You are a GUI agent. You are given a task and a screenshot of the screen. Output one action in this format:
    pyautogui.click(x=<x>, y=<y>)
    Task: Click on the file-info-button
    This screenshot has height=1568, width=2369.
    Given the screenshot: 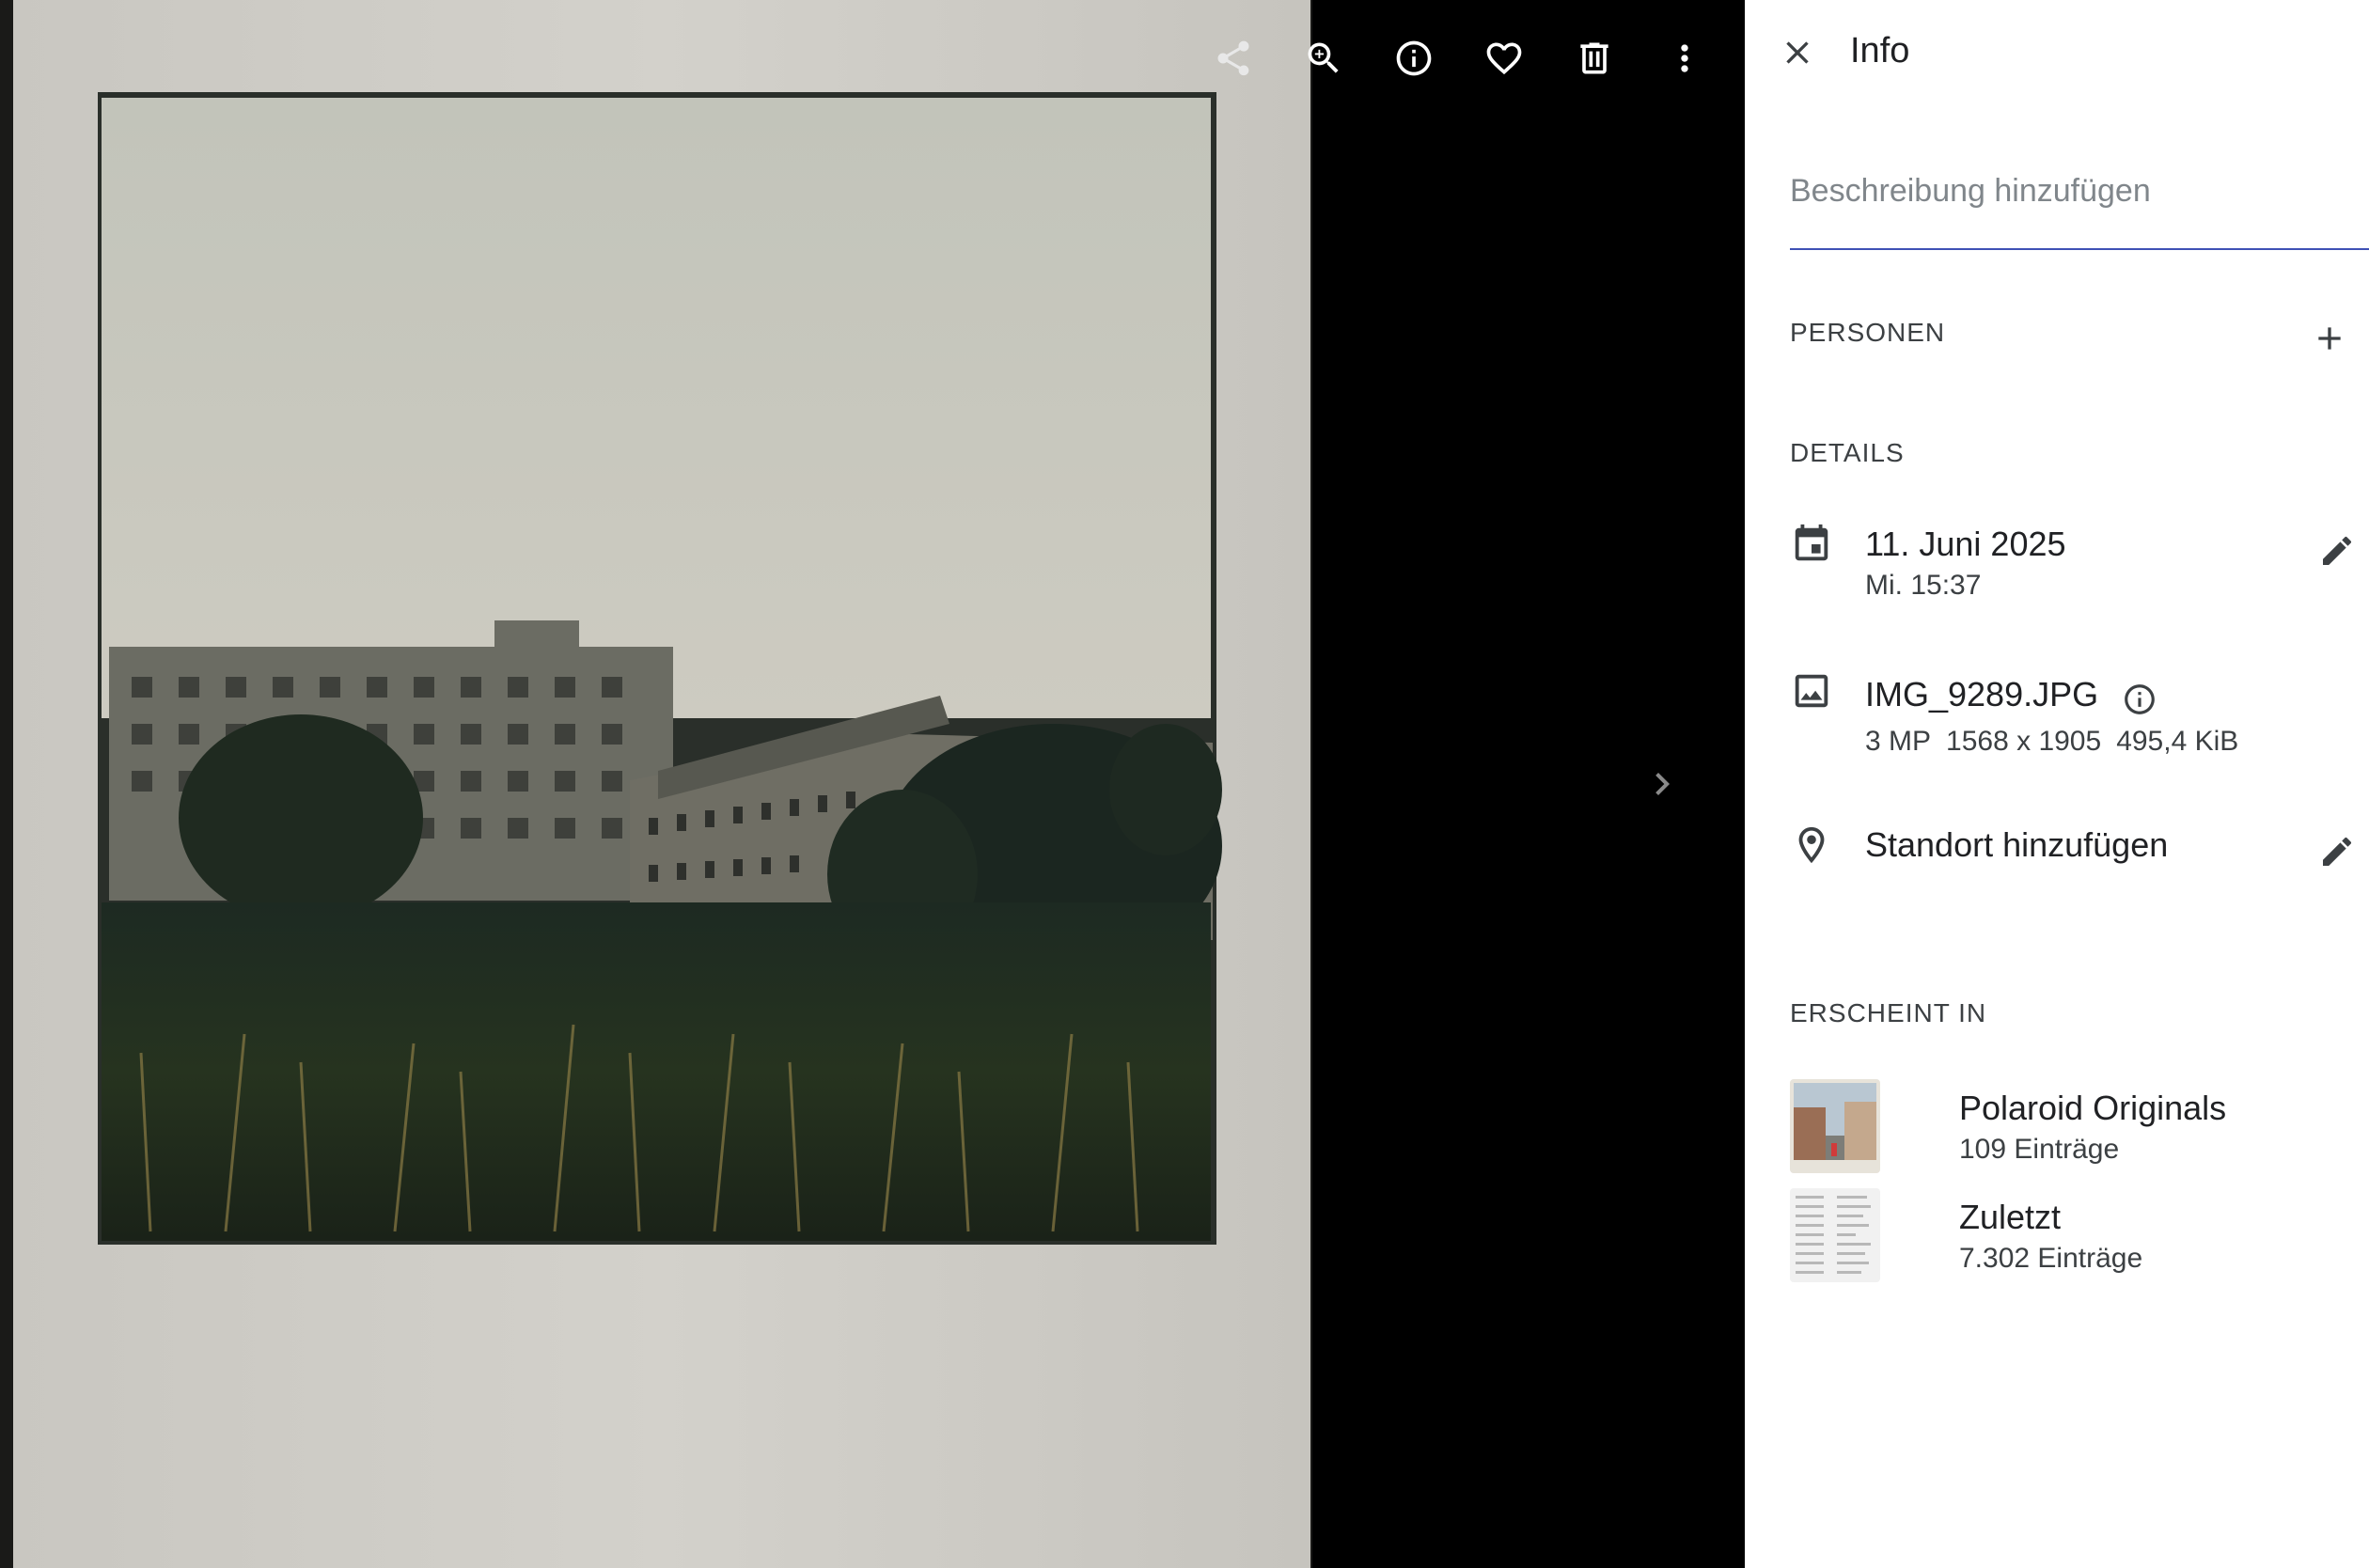 What is the action you would take?
    pyautogui.click(x=2139, y=699)
    